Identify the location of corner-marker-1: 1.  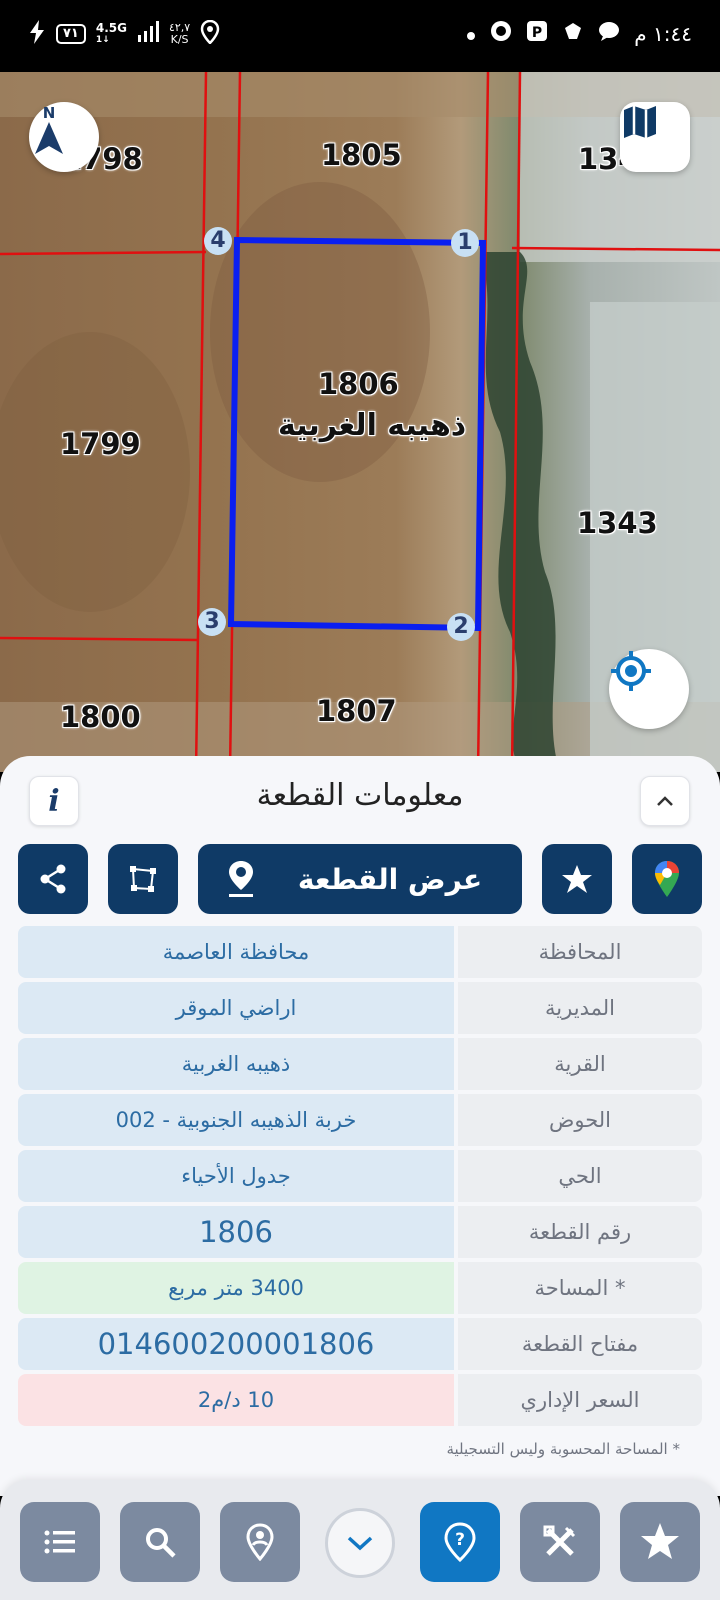
(465, 243).